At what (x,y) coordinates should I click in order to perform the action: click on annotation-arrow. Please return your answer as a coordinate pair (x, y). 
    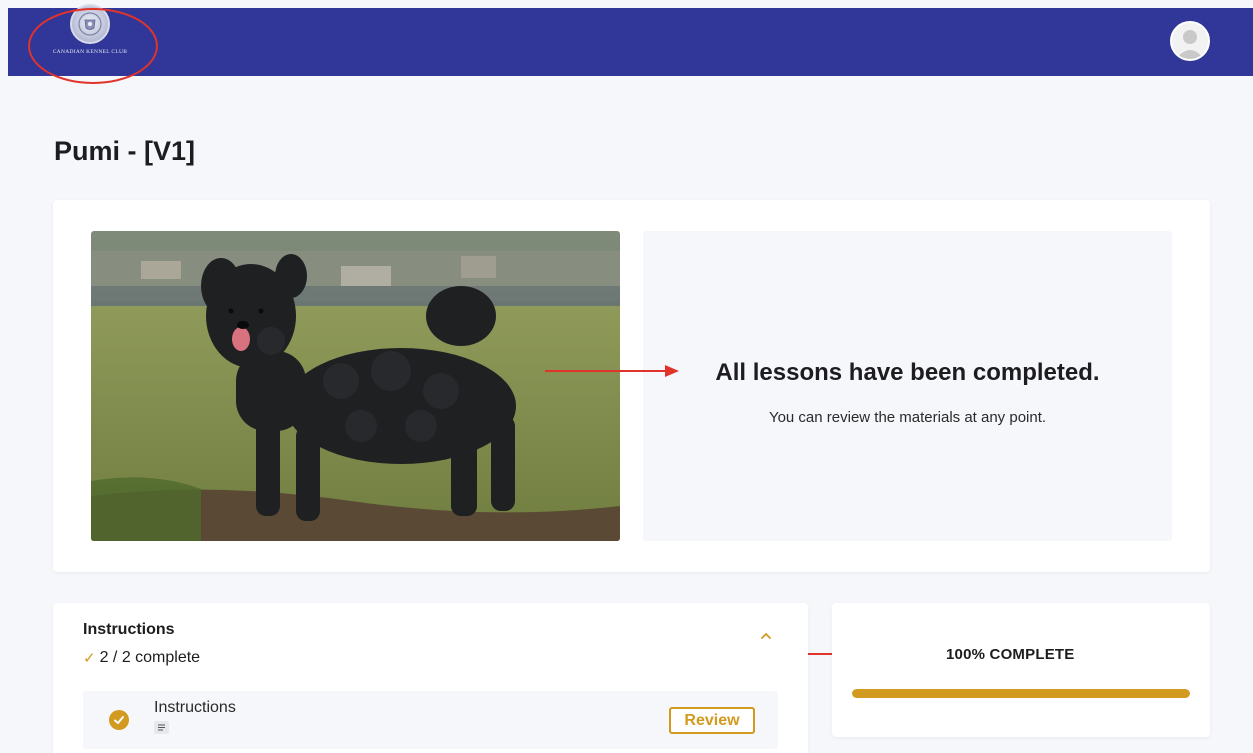
    Looking at the image, I should click on (612, 371).